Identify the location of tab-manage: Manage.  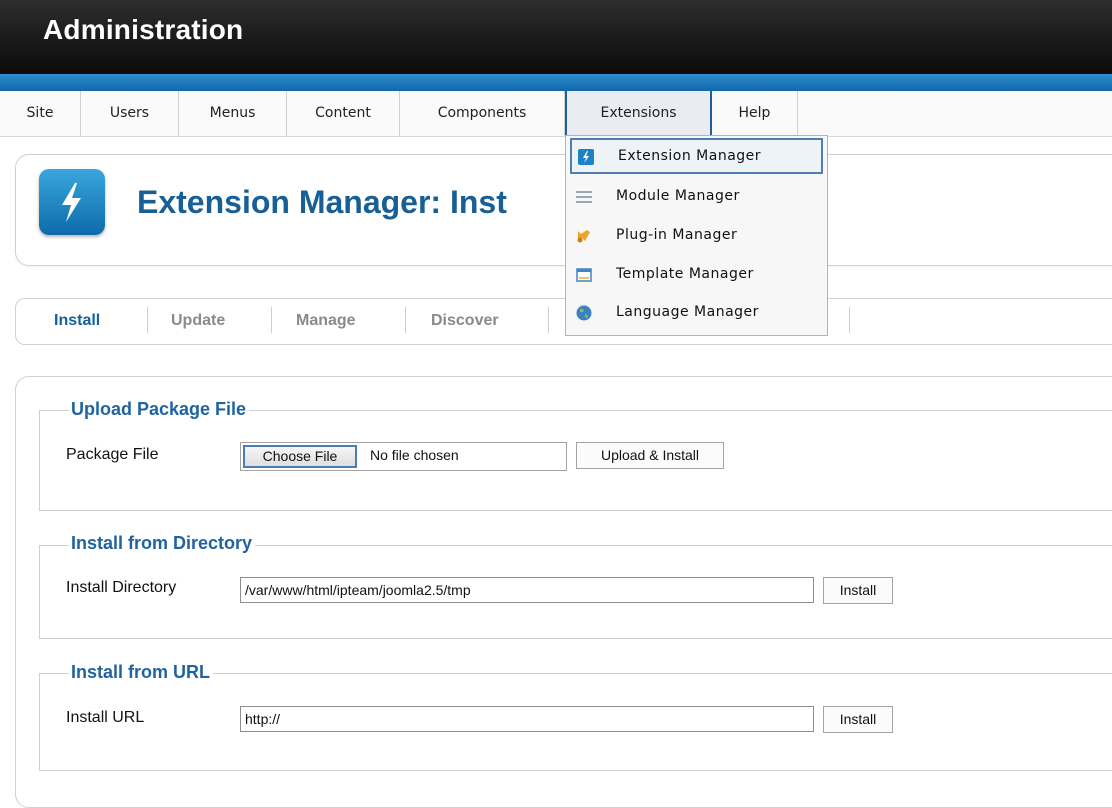
(326, 321).